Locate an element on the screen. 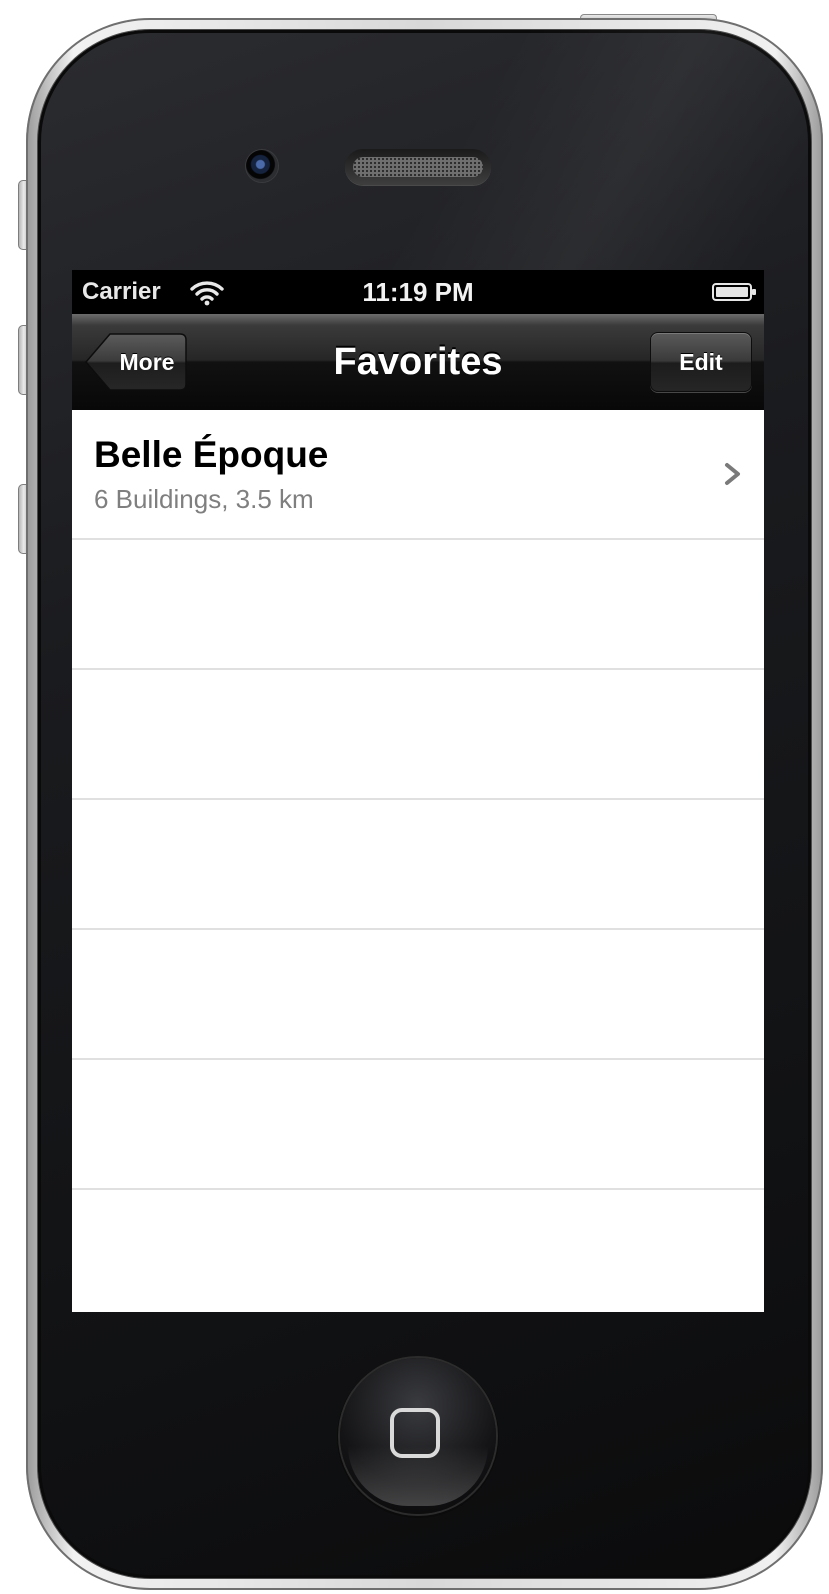 Image resolution: width=829 pixels, height=1594 pixels. front-camera-icon is located at coordinates (262, 166).